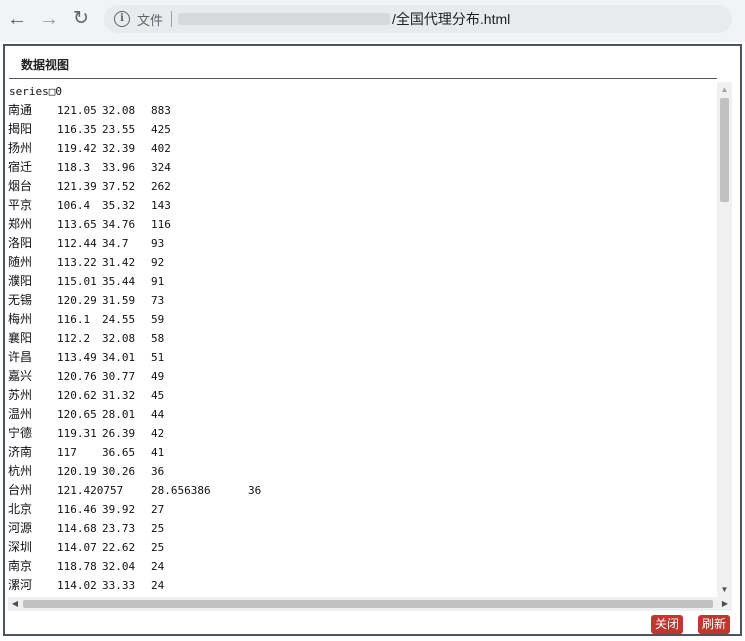 This screenshot has height=641, width=745. What do you see at coordinates (119, 186) in the screenshot?
I see `latitude-cell: 37.52` at bounding box center [119, 186].